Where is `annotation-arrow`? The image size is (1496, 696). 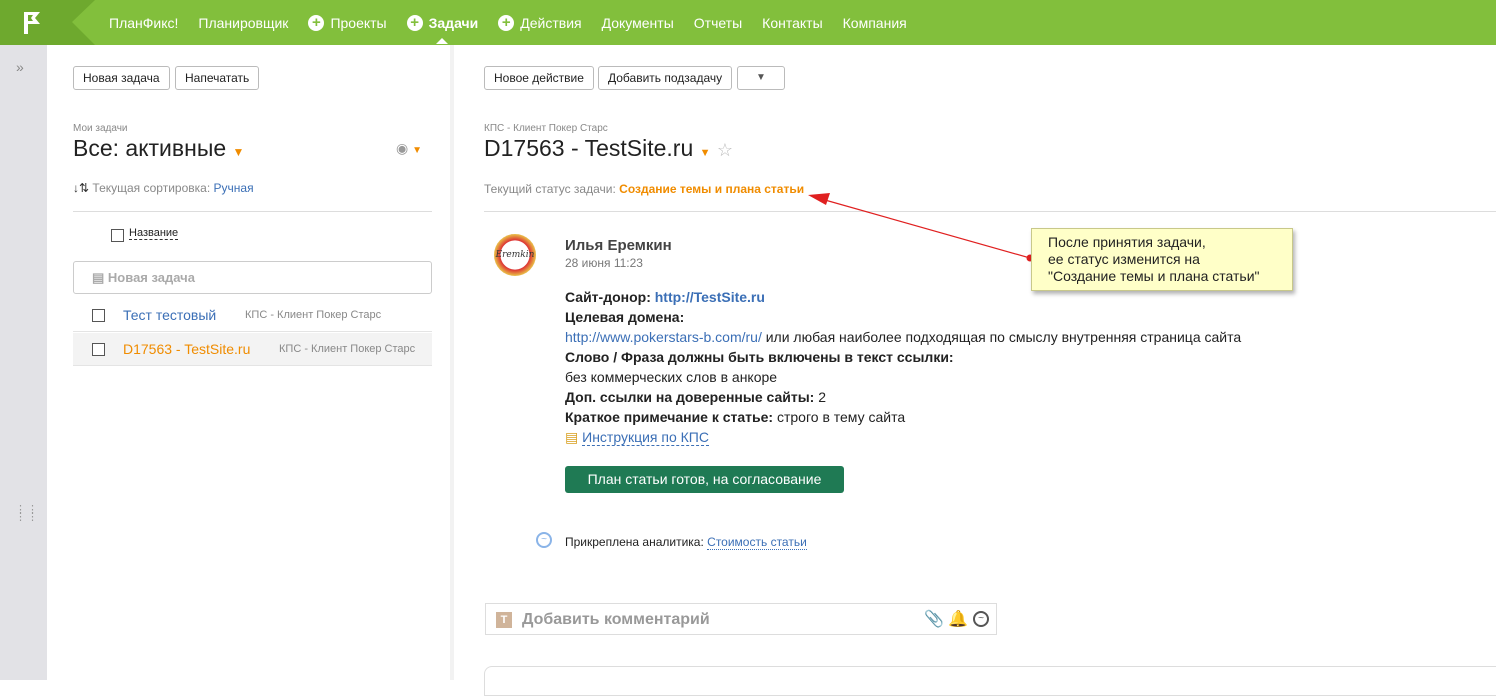 annotation-arrow is located at coordinates (921, 227).